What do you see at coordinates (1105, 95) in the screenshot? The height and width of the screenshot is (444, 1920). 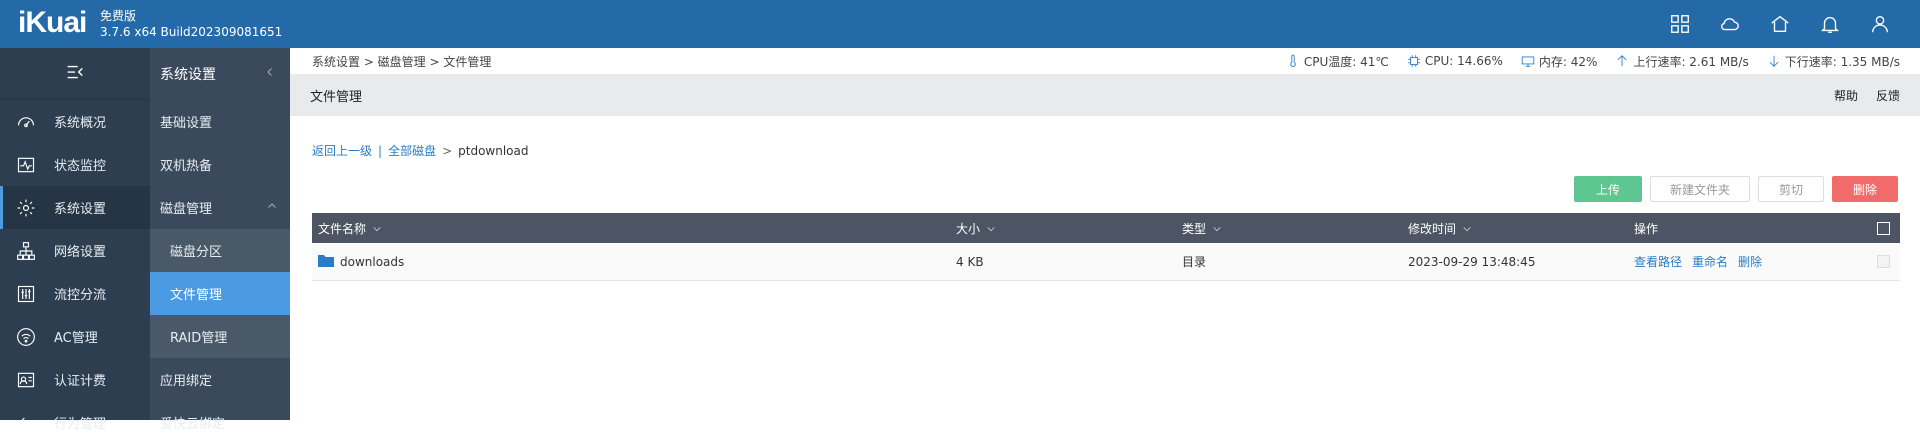 I see `page-header: 文件管理 帮助 反馈` at bounding box center [1105, 95].